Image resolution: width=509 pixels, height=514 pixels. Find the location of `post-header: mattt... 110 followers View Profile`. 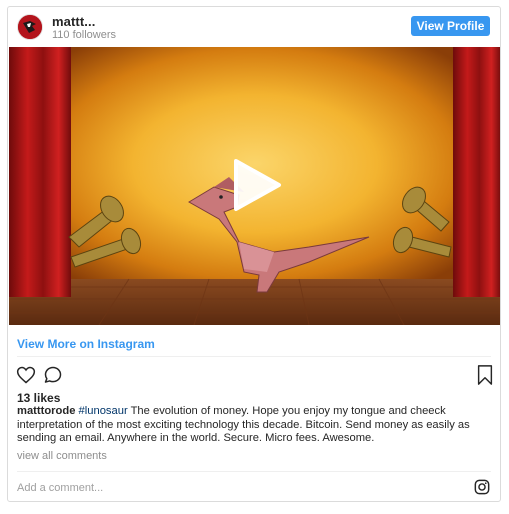

post-header: mattt... 110 followers View Profile is located at coordinates (254, 27).